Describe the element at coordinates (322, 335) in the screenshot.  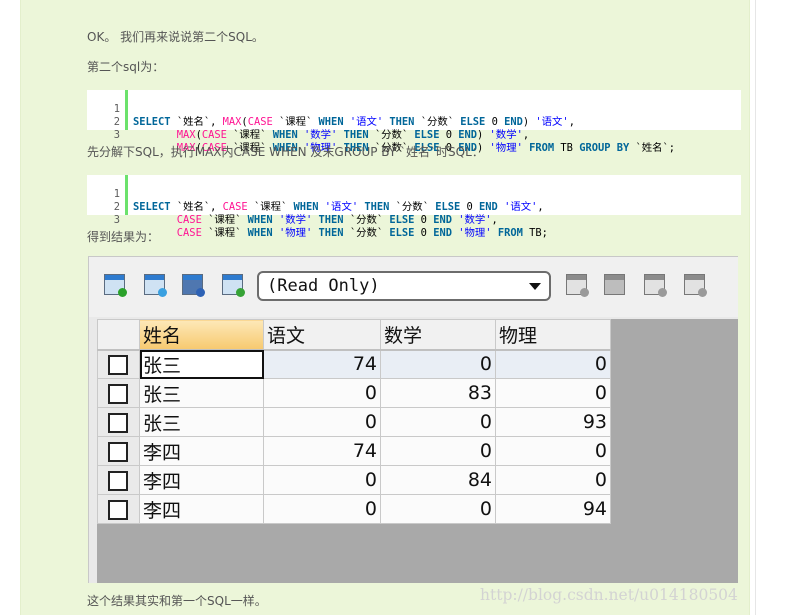
I see `column-header-yuwen: 语文` at that location.